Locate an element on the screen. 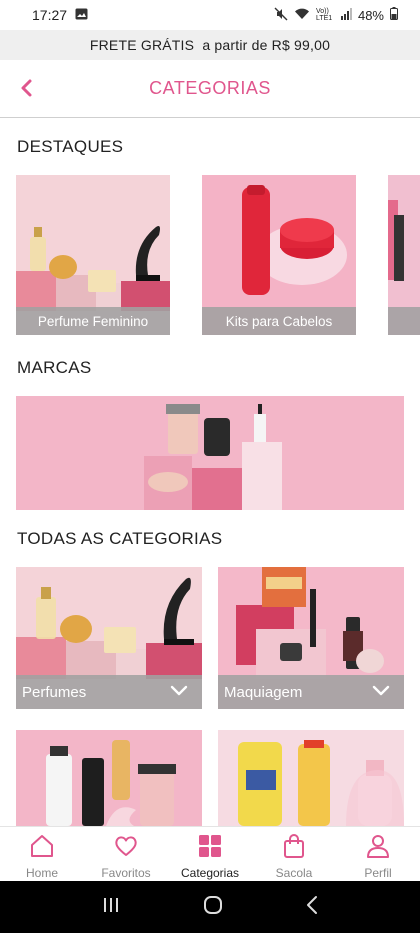  nav-item-sacola: Sacola is located at coordinates (294, 854).